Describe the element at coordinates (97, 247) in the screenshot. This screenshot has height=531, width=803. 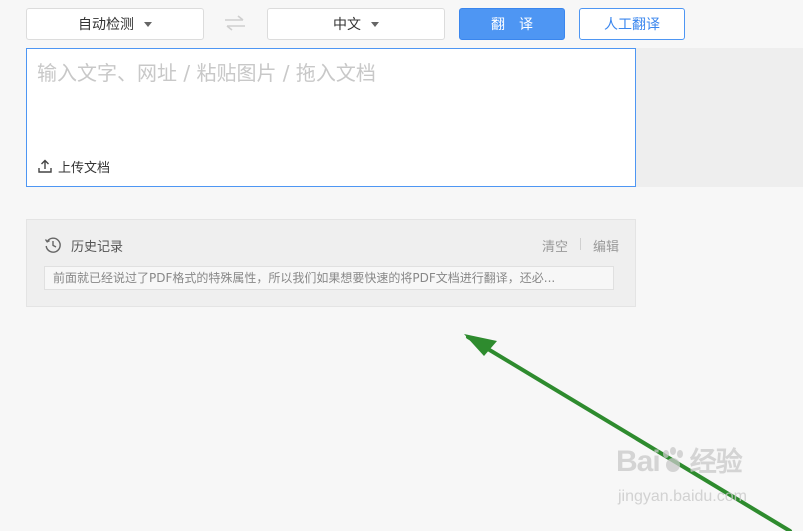
I see `history-title: 历史记录` at that location.